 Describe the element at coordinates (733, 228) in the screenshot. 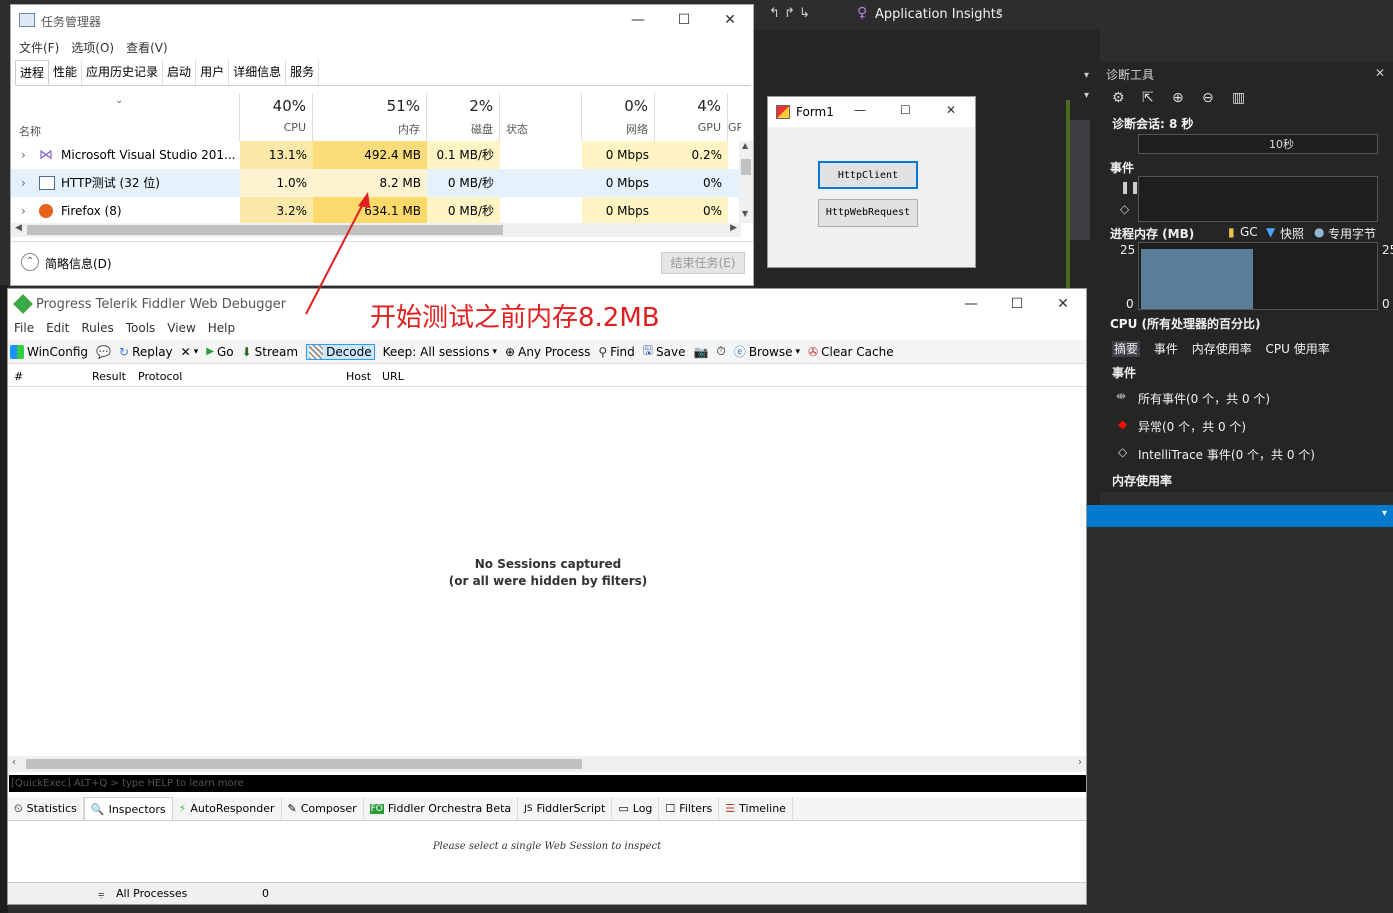

I see `scroll-right-icon: ▶` at that location.